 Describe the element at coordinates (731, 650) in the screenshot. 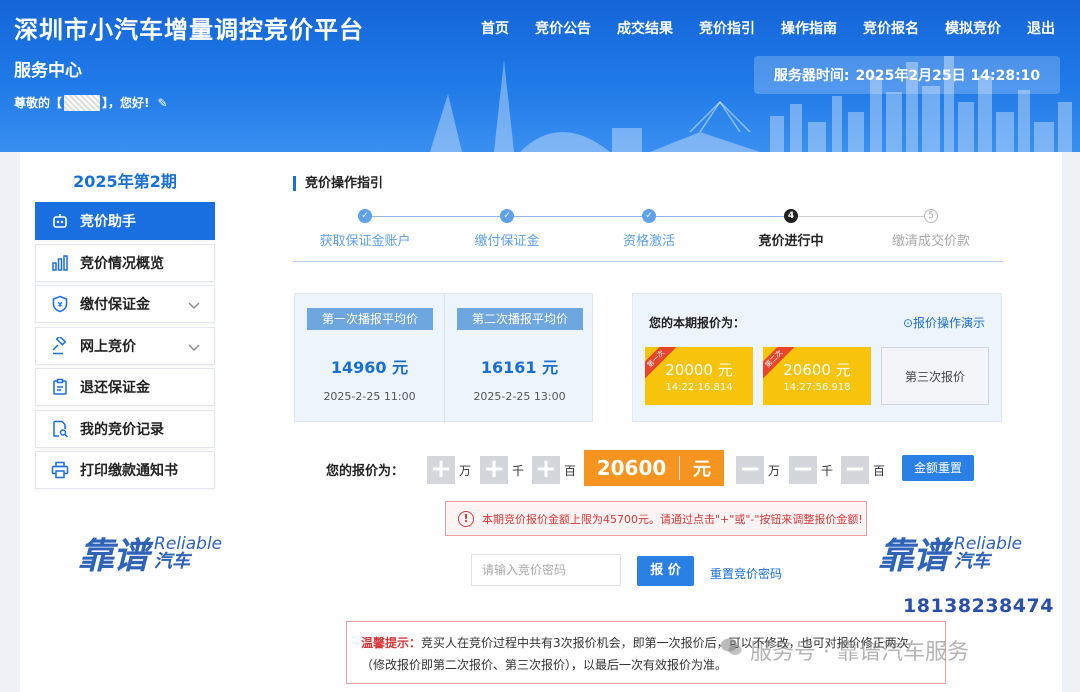

I see `wechat-icon` at that location.